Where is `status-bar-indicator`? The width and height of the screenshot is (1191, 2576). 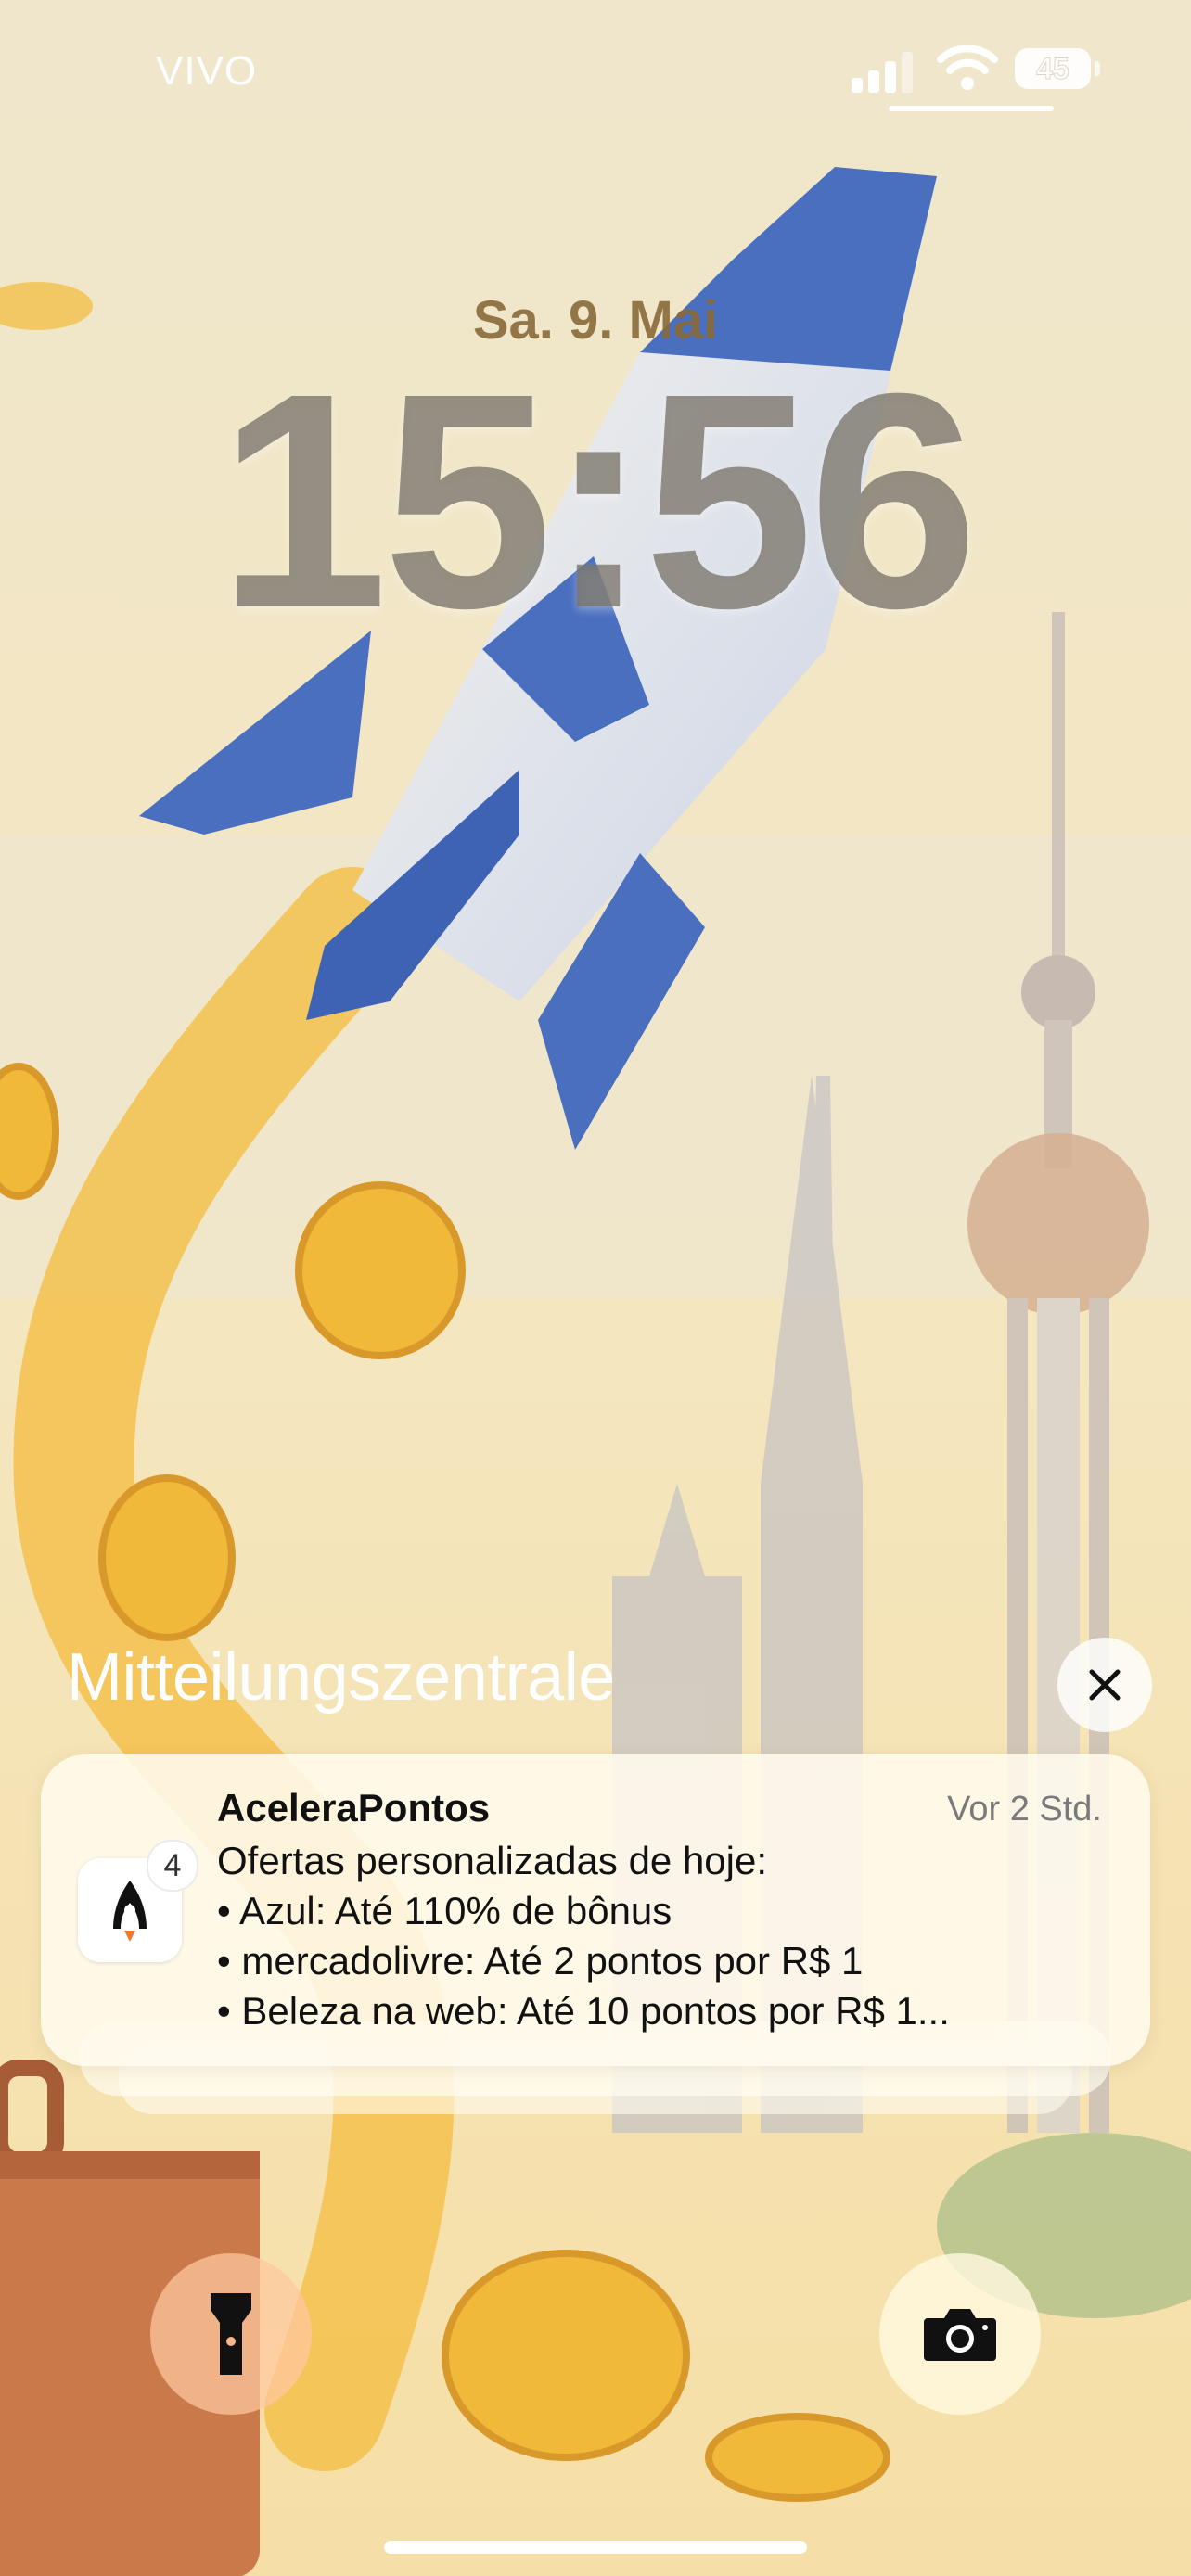
status-bar-indicator is located at coordinates (971, 108).